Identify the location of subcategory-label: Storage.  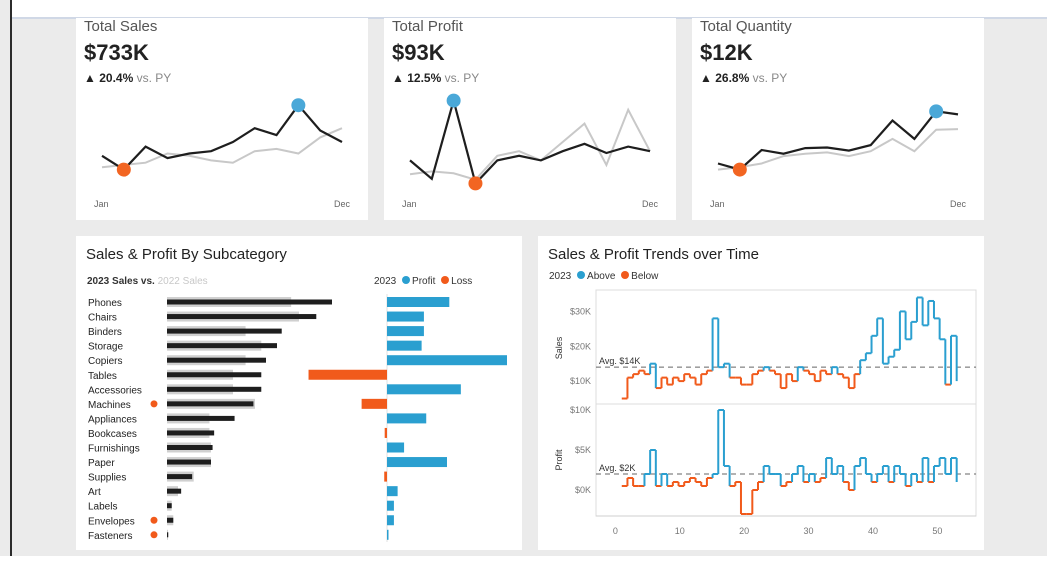
(105, 347).